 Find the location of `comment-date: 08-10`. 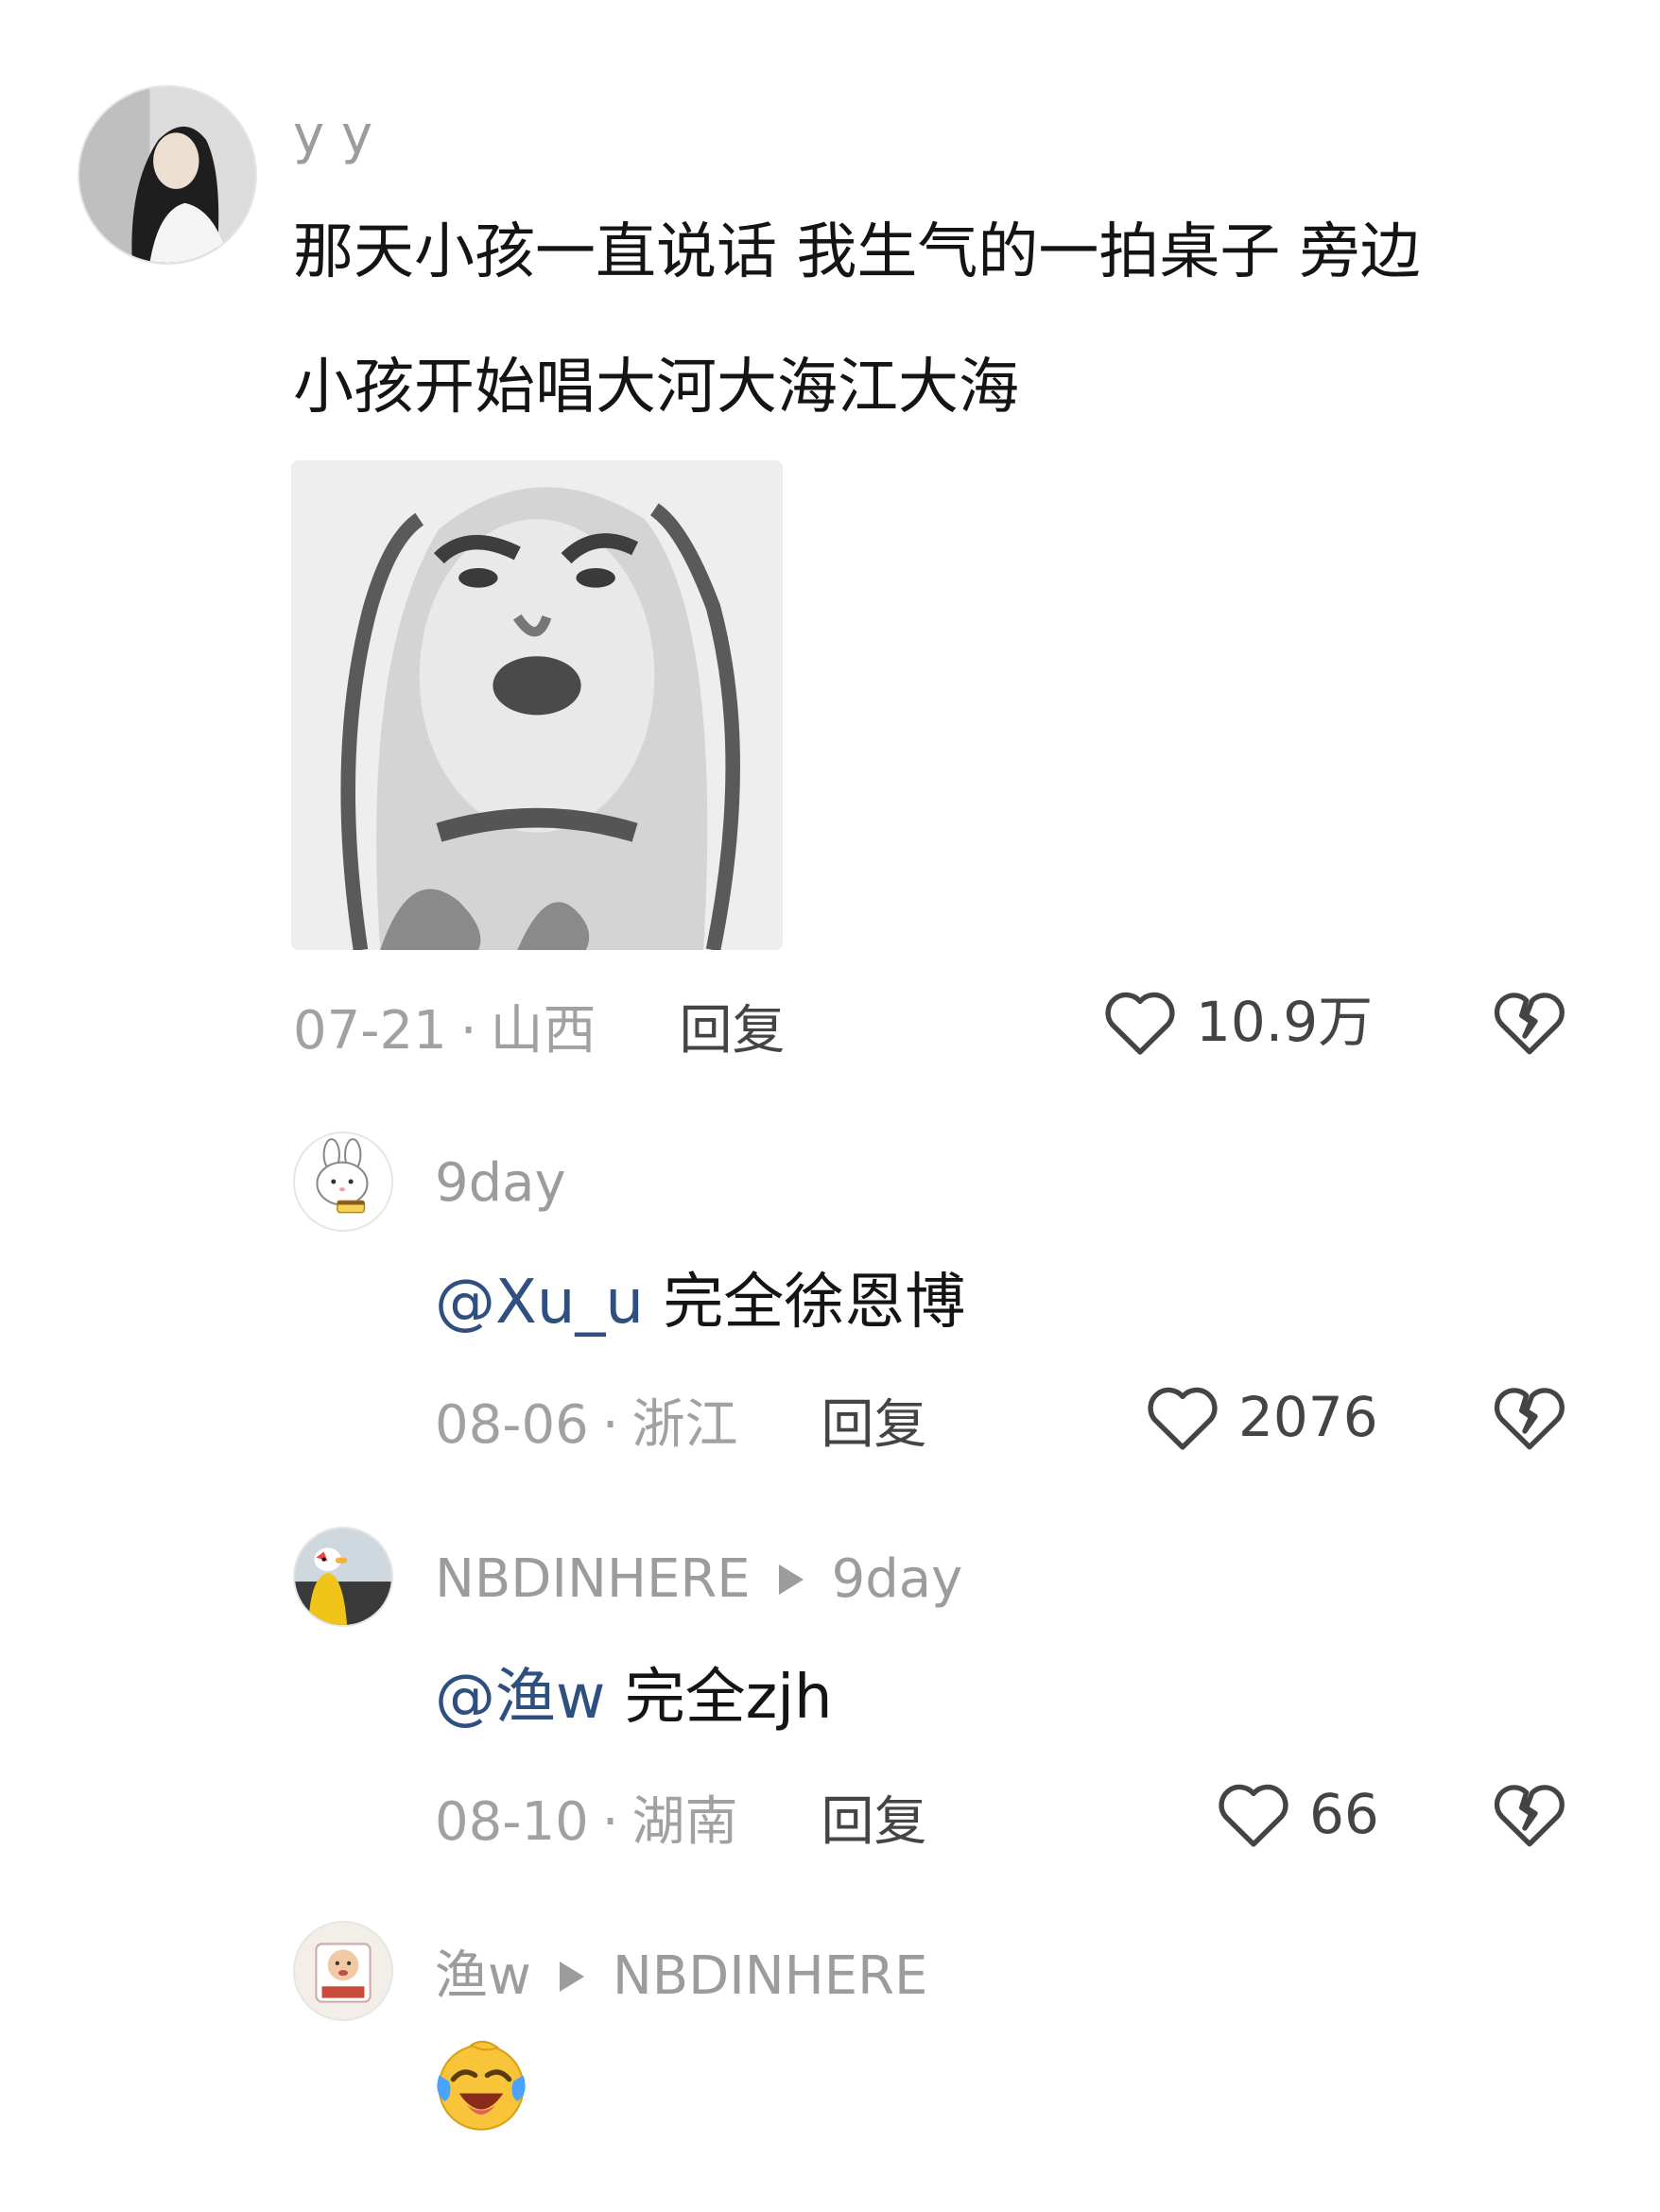

comment-date: 08-10 is located at coordinates (512, 1822).